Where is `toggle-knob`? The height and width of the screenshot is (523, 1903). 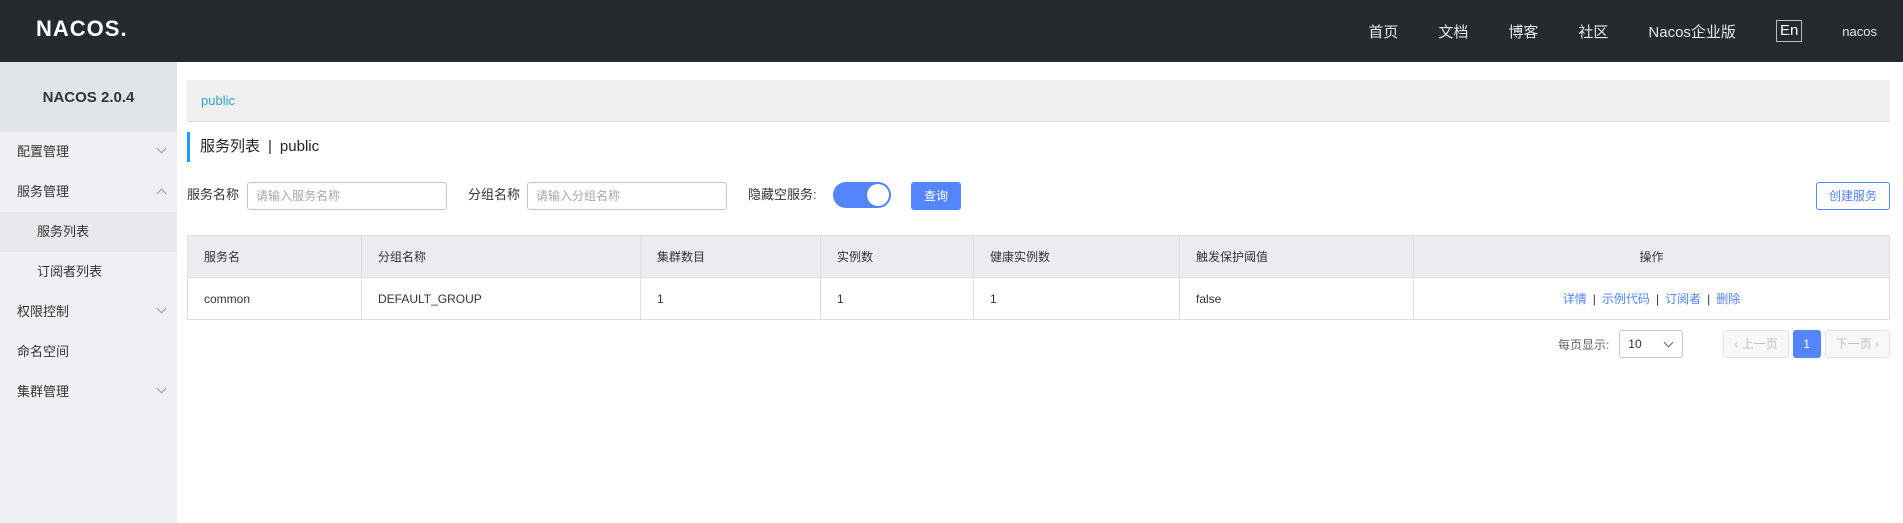
toggle-knob is located at coordinates (878, 195).